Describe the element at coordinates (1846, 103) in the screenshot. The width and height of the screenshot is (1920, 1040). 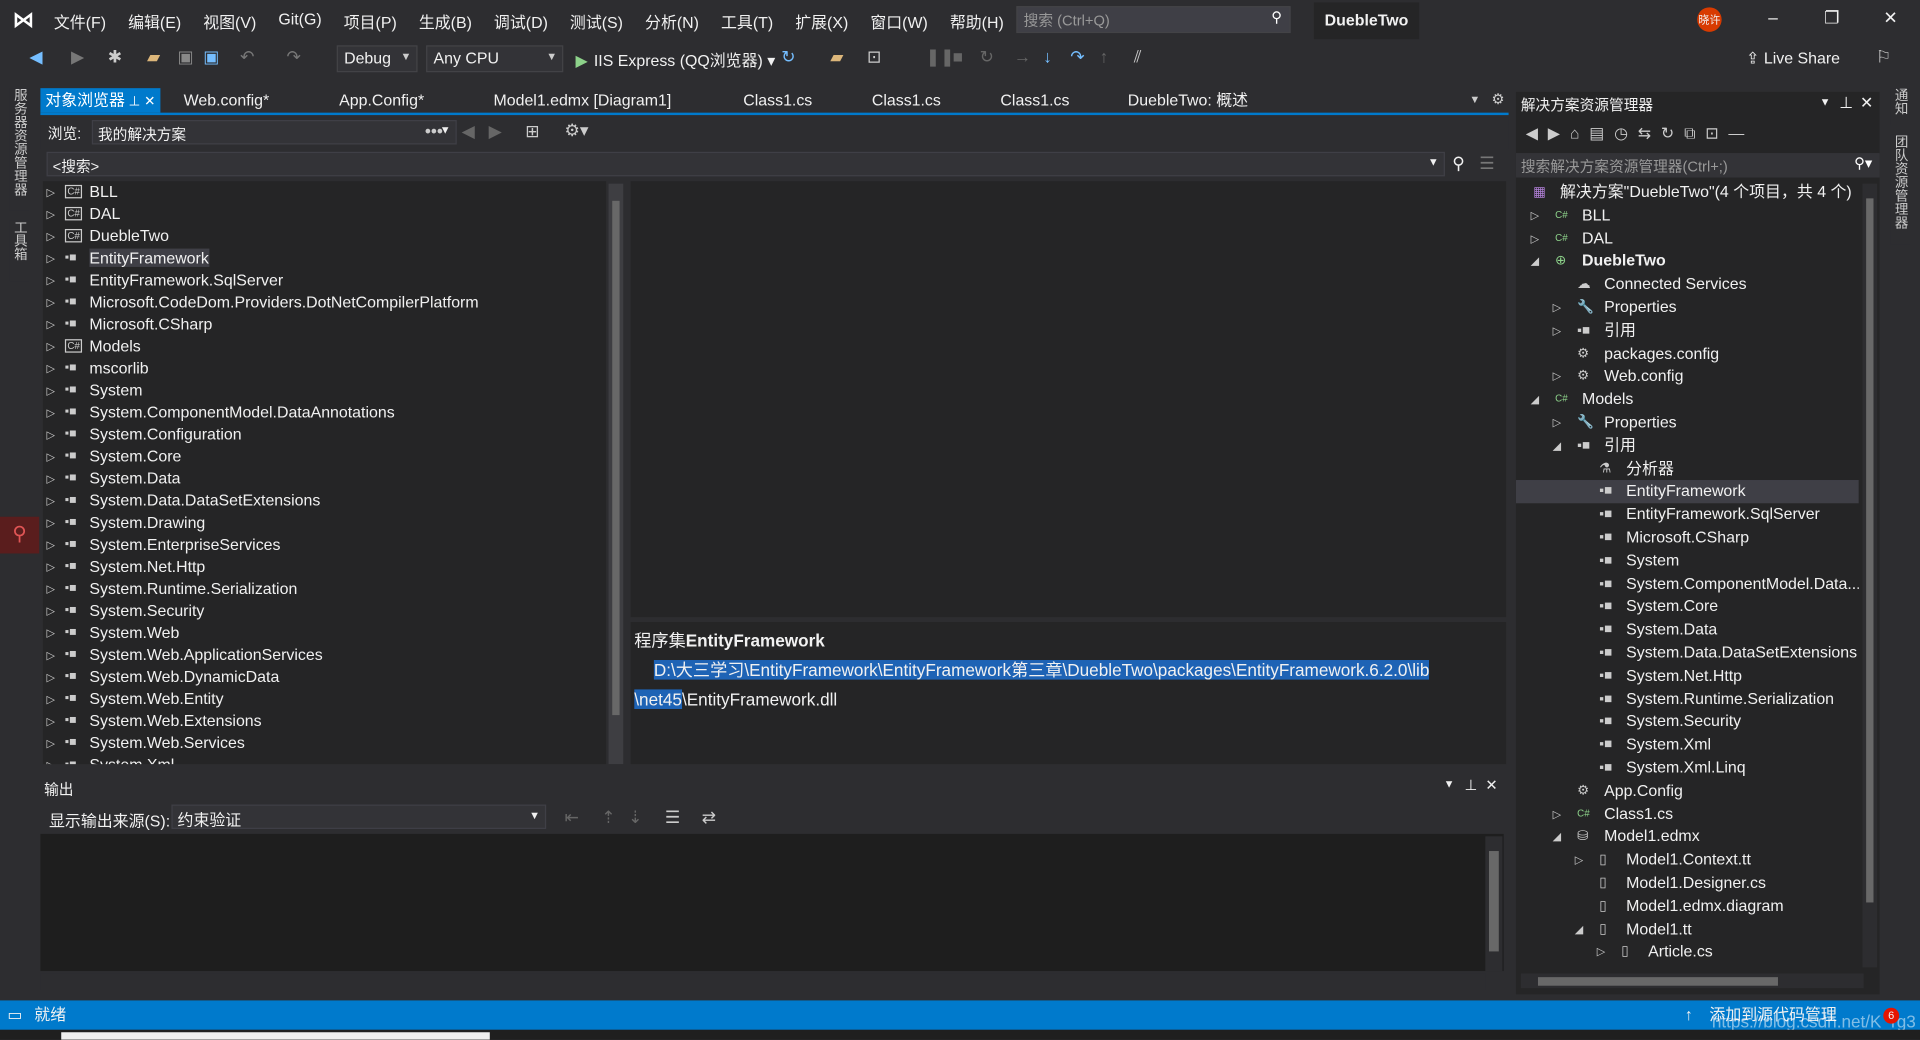
I see `pin-icon: ⊥` at that location.